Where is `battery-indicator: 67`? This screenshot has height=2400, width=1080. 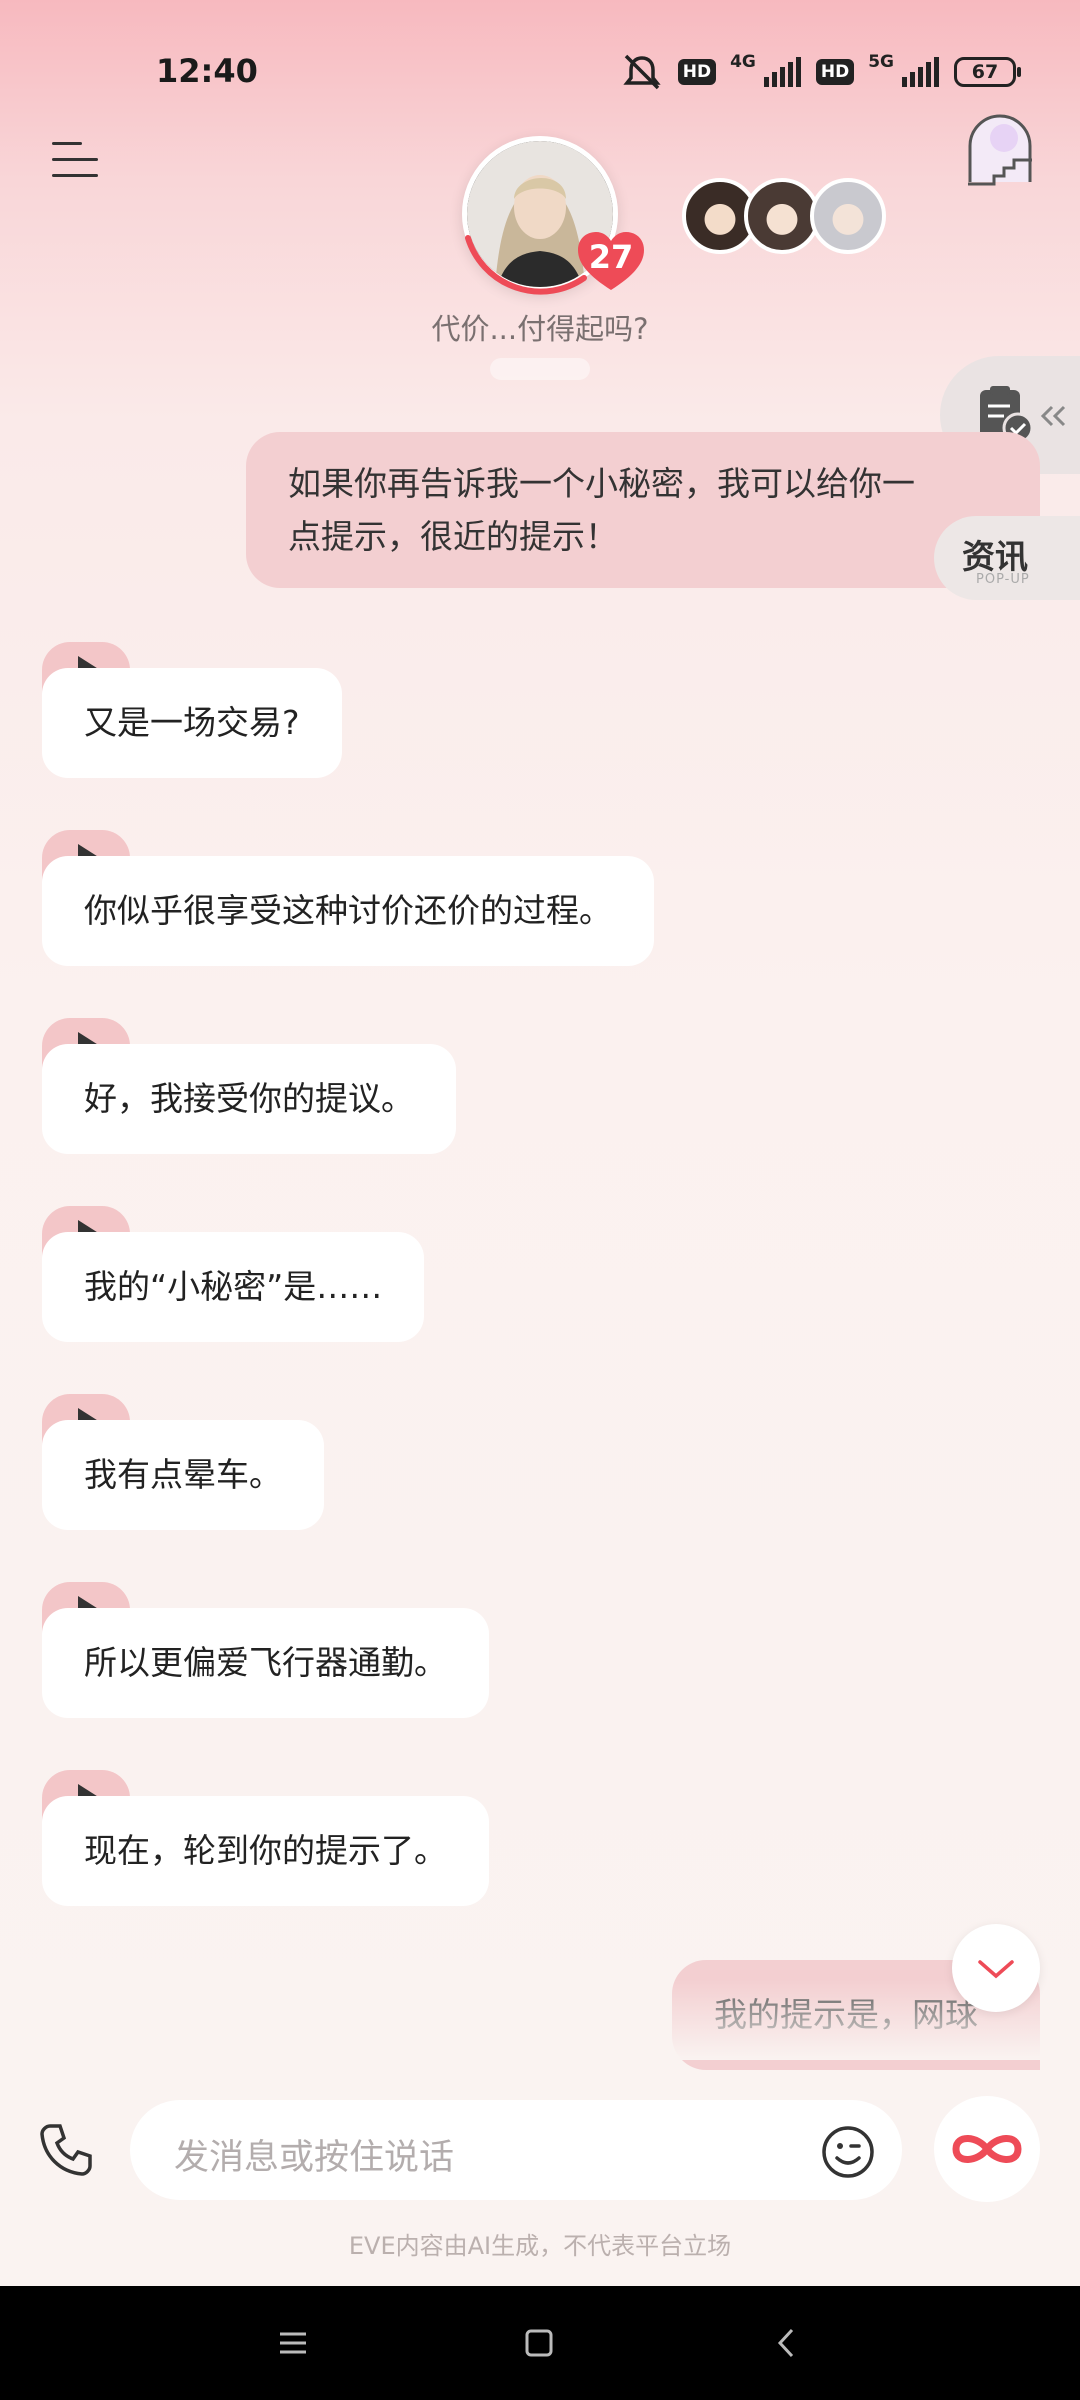
battery-indicator: 67 is located at coordinates (987, 72).